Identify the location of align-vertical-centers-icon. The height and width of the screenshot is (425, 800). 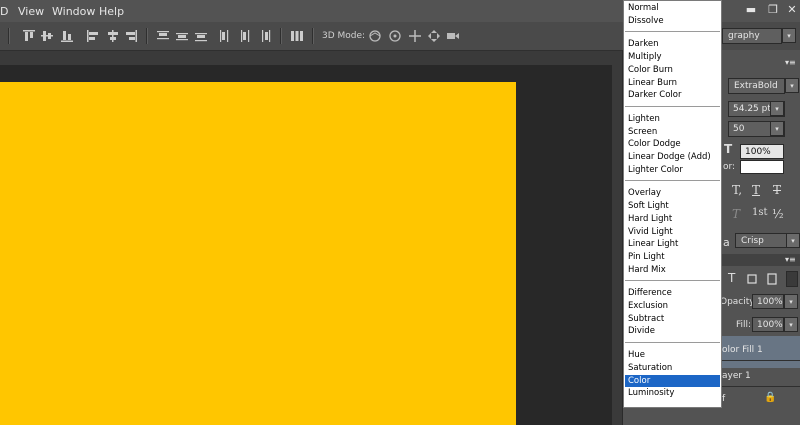
(47, 36).